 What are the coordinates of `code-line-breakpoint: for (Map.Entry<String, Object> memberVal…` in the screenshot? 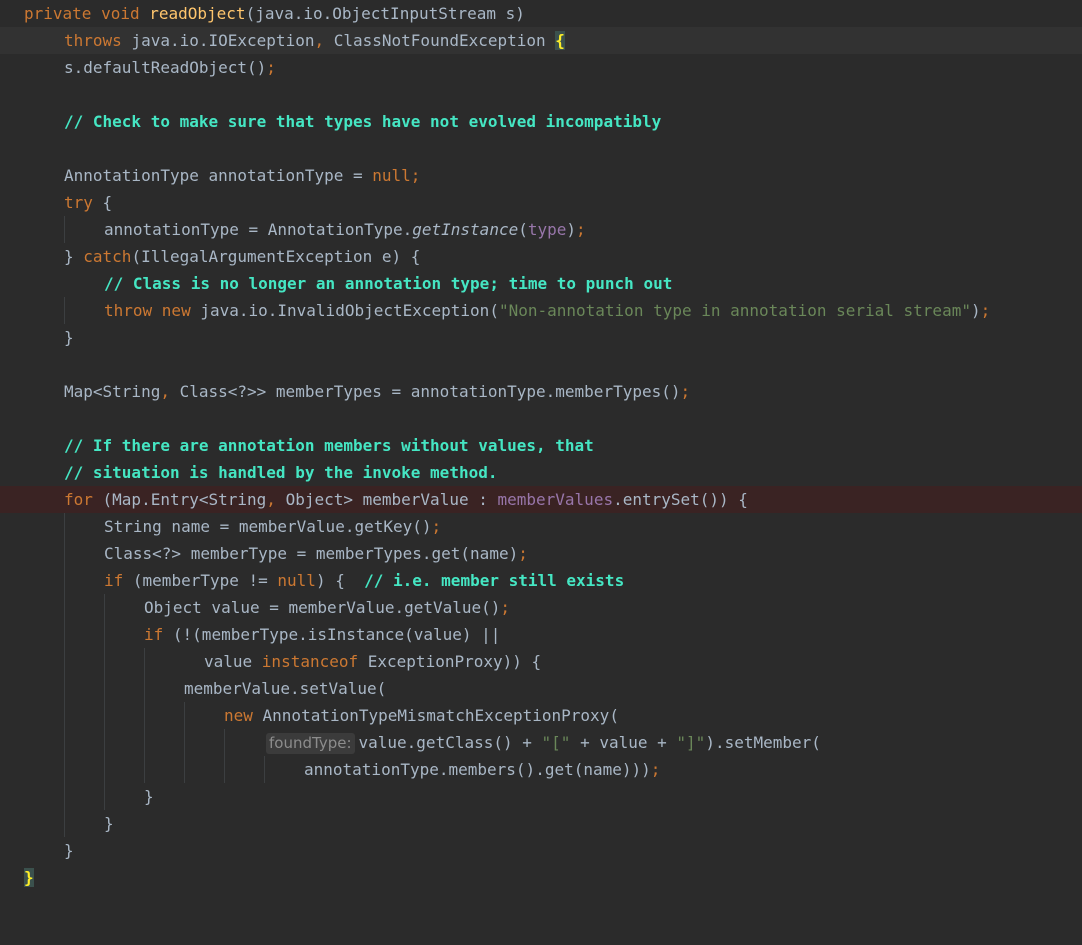 It's located at (541, 499).